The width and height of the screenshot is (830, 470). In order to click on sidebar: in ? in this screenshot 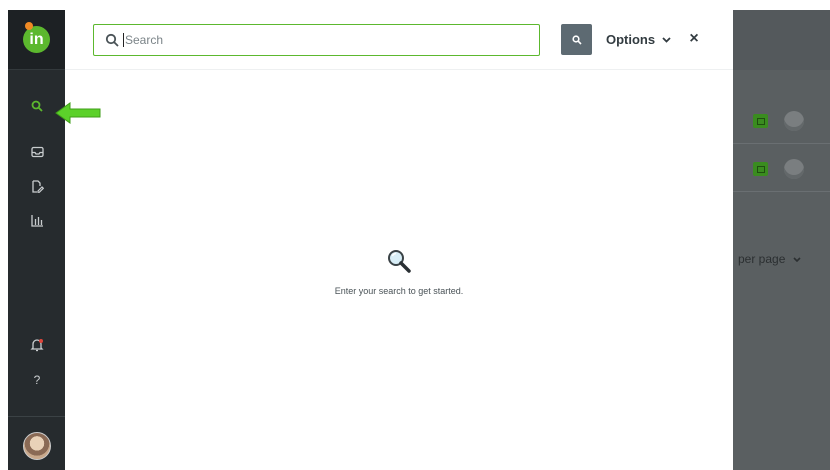, I will do `click(36, 240)`.